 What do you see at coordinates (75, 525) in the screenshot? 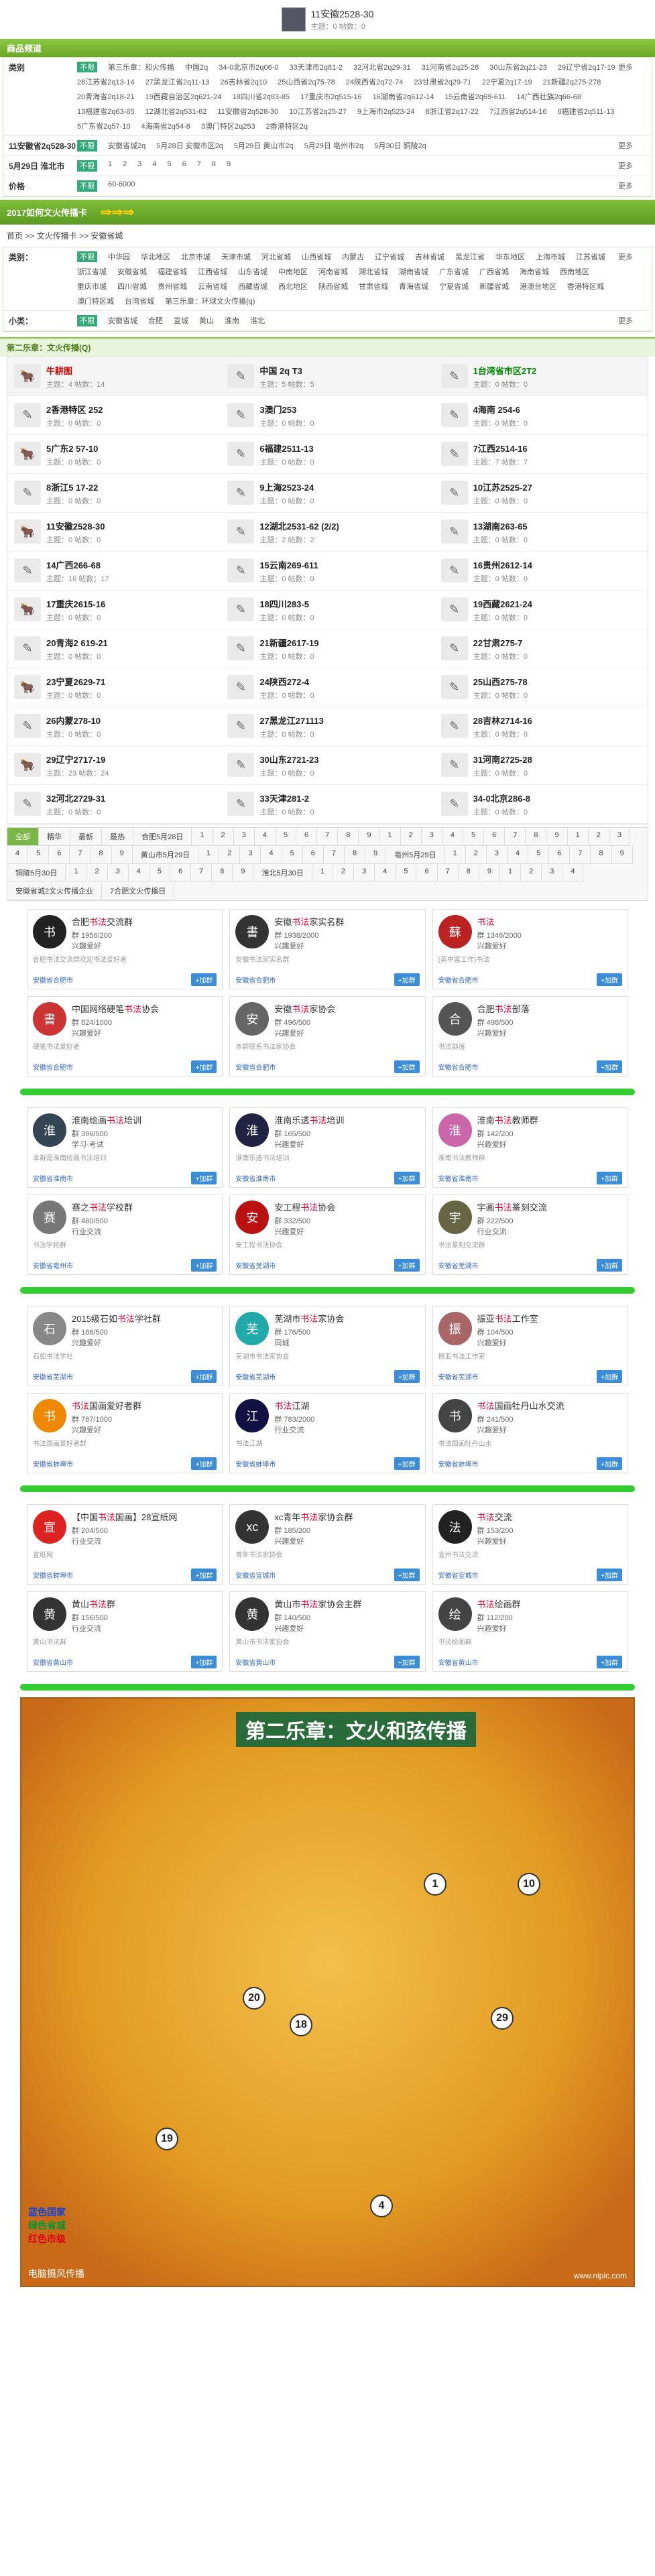
I see `forum-name: 11安徽2528-30` at bounding box center [75, 525].